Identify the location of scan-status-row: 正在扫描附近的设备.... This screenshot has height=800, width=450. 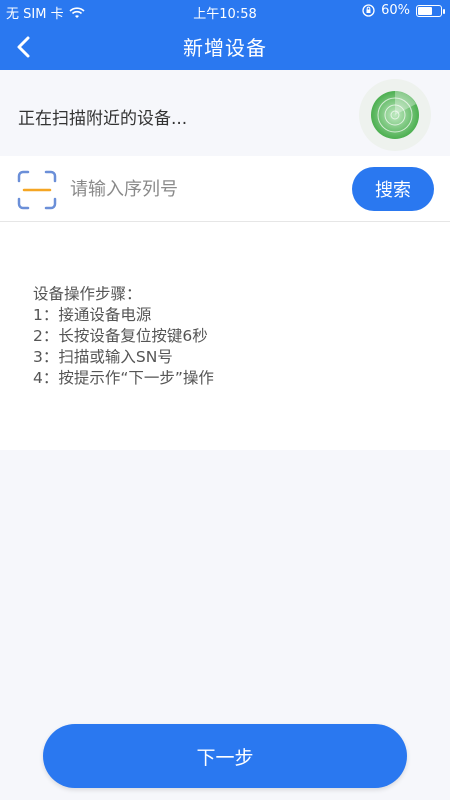
(225, 113).